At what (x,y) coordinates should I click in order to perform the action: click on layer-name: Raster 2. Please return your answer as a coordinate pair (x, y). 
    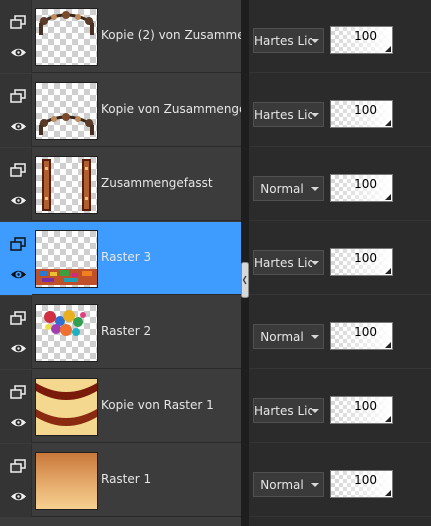
    Looking at the image, I should click on (171, 331).